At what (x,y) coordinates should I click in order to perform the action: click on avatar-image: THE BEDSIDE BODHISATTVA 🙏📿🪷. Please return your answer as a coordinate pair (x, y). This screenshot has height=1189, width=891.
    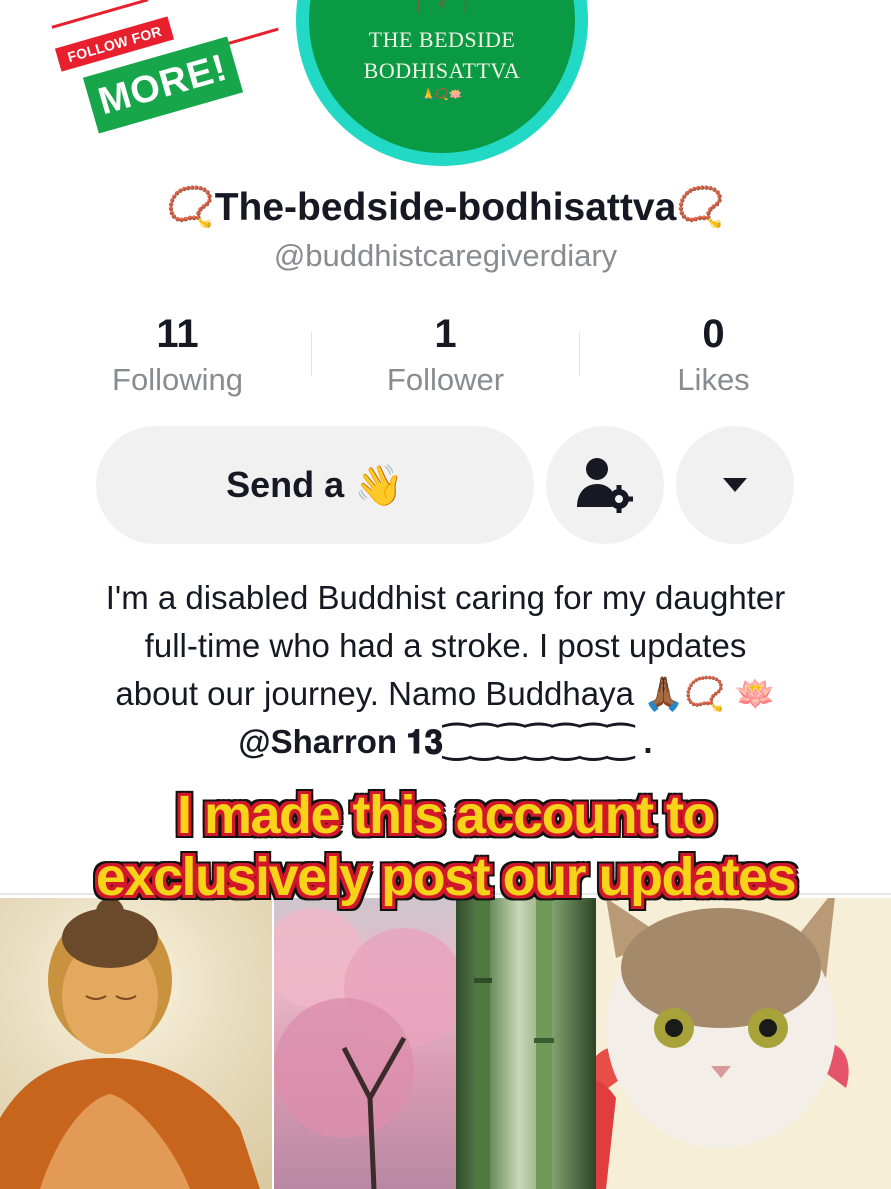
    Looking at the image, I should click on (442, 76).